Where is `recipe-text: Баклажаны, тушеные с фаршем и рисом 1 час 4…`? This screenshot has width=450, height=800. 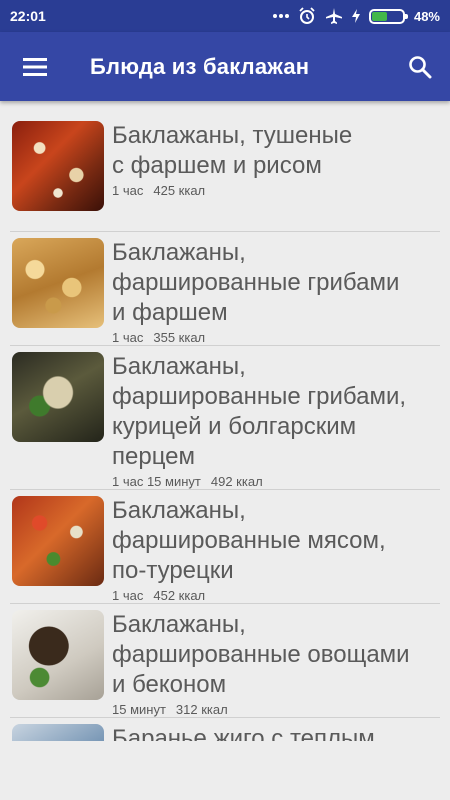
recipe-text: Баклажаны, тушеные с фаршем и рисом 1 час 4… is located at coordinates (276, 159).